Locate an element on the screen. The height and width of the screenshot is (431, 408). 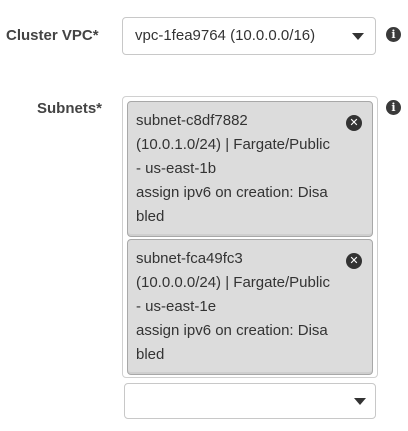
subnet-tag-line: (10.0.1.0/24) | Fargate/Public is located at coordinates (233, 144).